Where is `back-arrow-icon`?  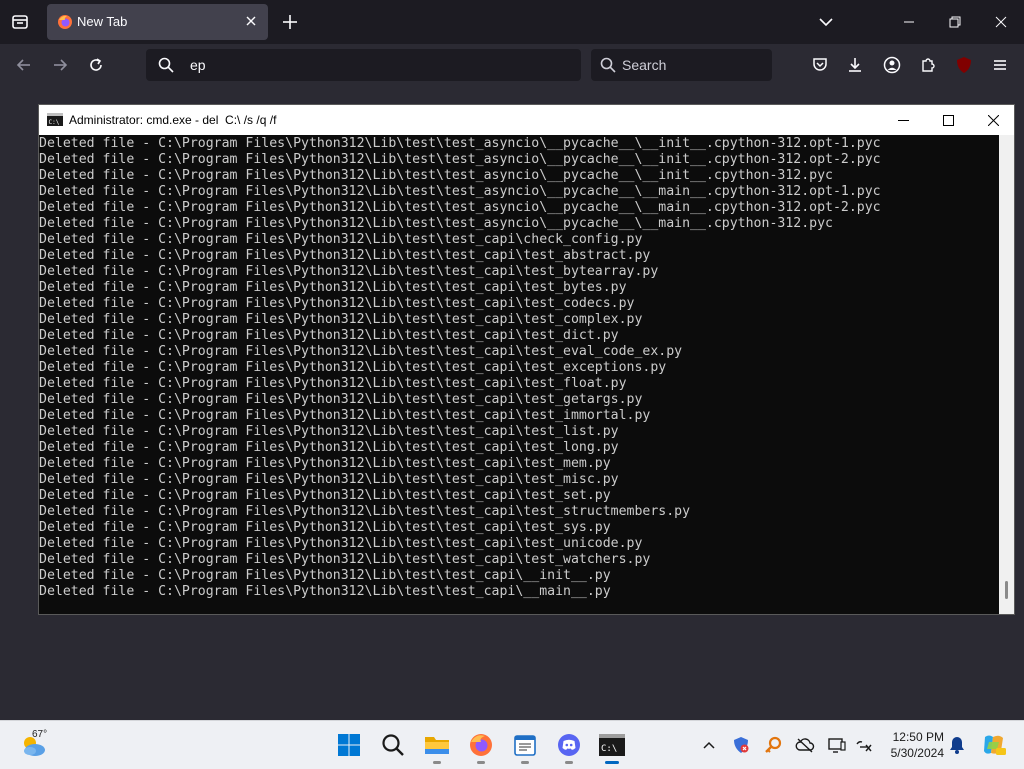
back-arrow-icon is located at coordinates (23, 65).